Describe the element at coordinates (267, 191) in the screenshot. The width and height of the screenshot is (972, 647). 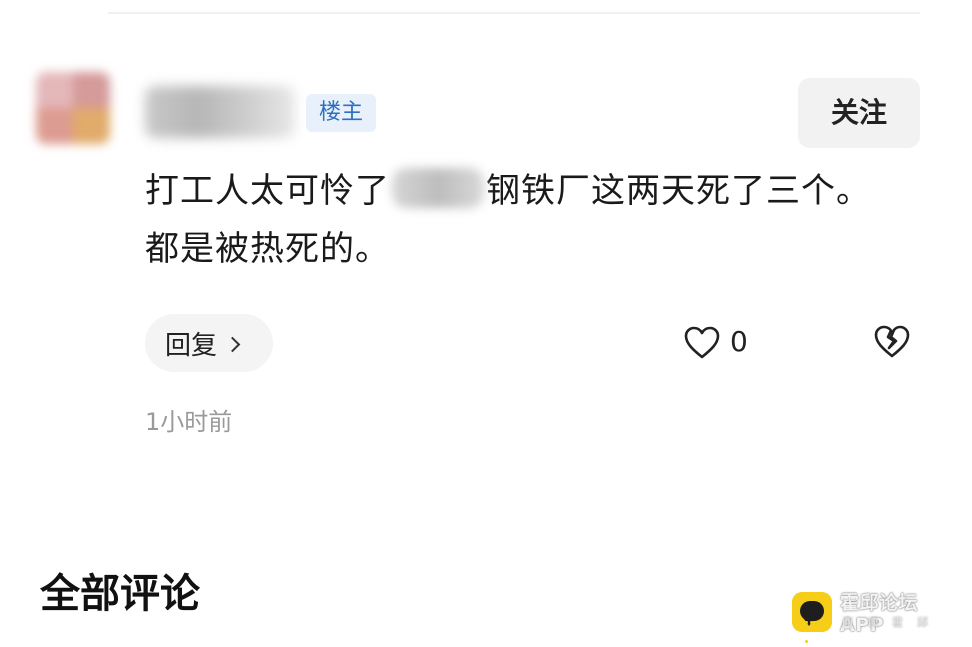
I see `post-text-before: 打工人太可怜了` at that location.